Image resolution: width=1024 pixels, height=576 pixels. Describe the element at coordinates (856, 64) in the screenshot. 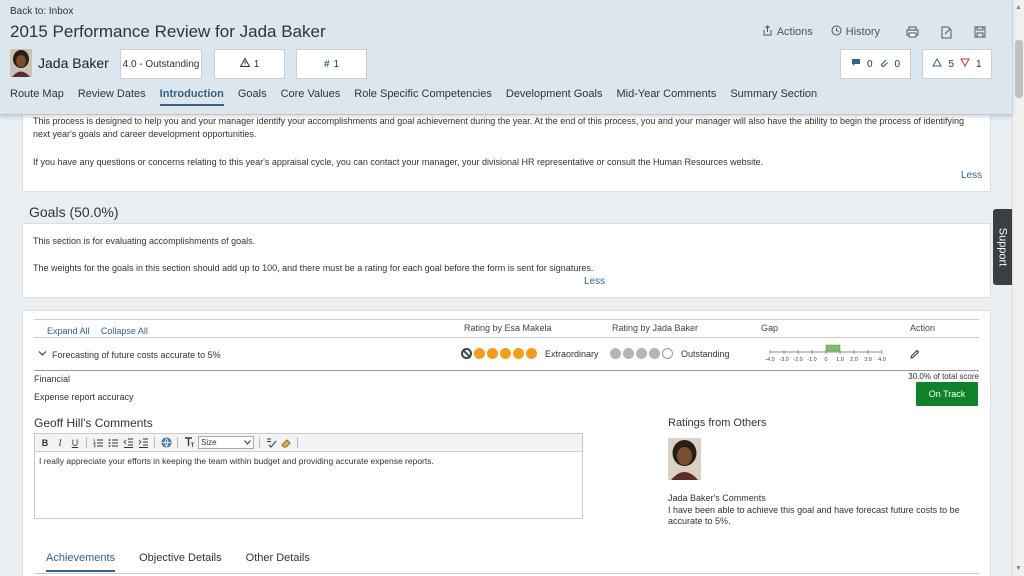

I see `comment-icon` at that location.